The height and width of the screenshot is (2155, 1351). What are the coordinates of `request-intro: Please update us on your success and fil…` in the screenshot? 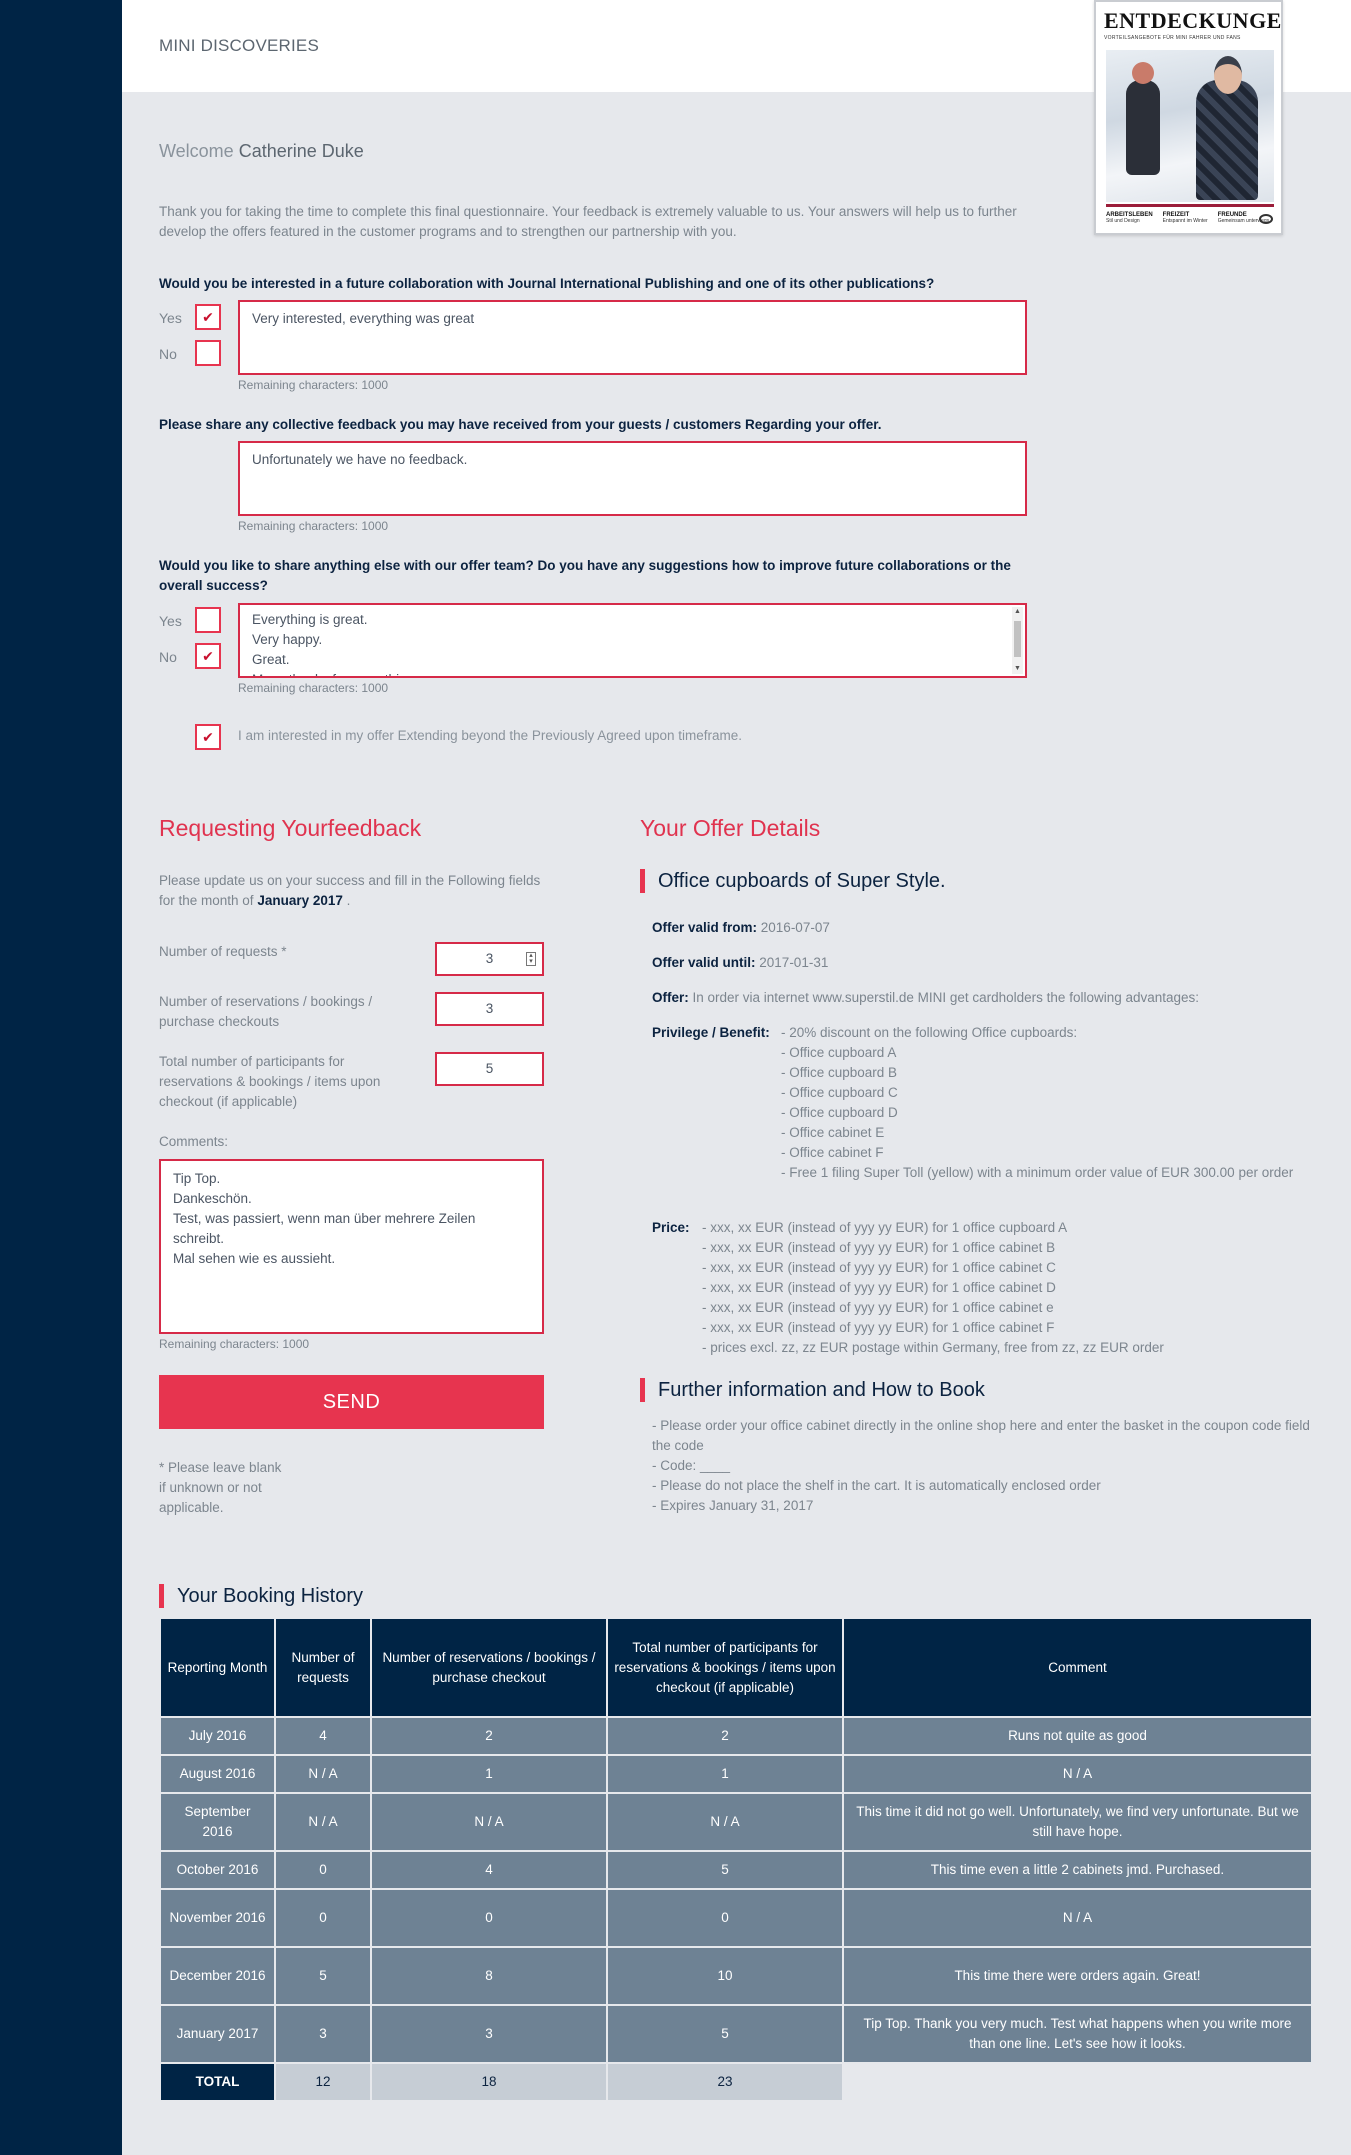 It's located at (350, 890).